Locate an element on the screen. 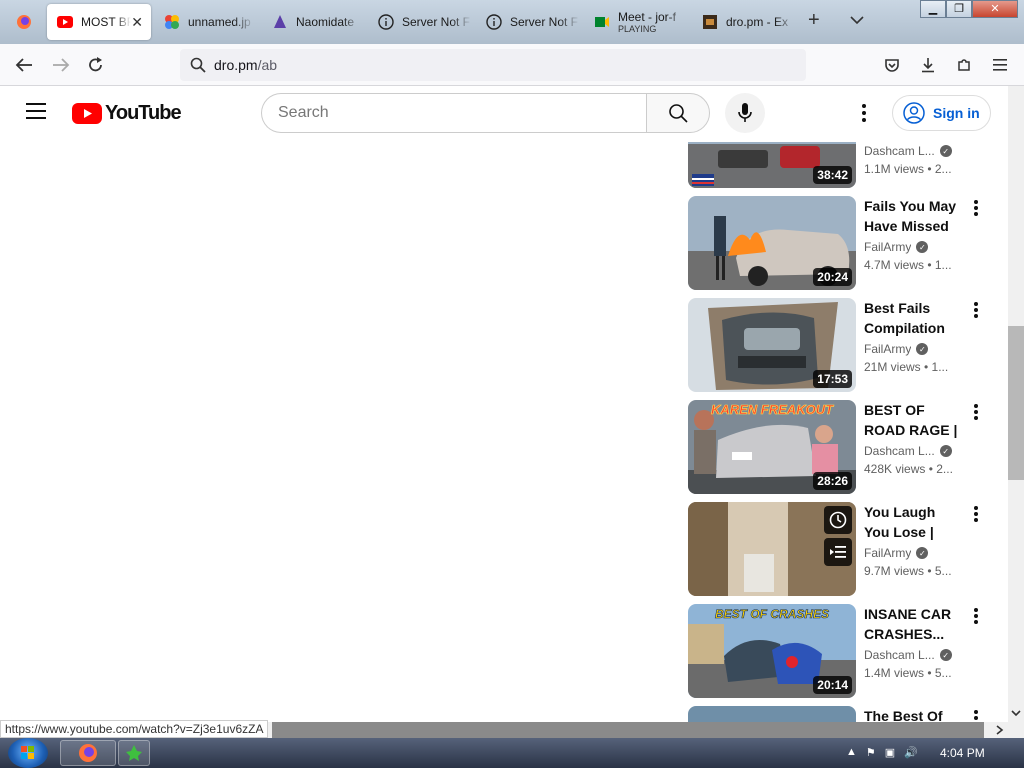 This screenshot has height=768, width=1024. tab-label: Meet - jor-f is located at coordinates (647, 17).